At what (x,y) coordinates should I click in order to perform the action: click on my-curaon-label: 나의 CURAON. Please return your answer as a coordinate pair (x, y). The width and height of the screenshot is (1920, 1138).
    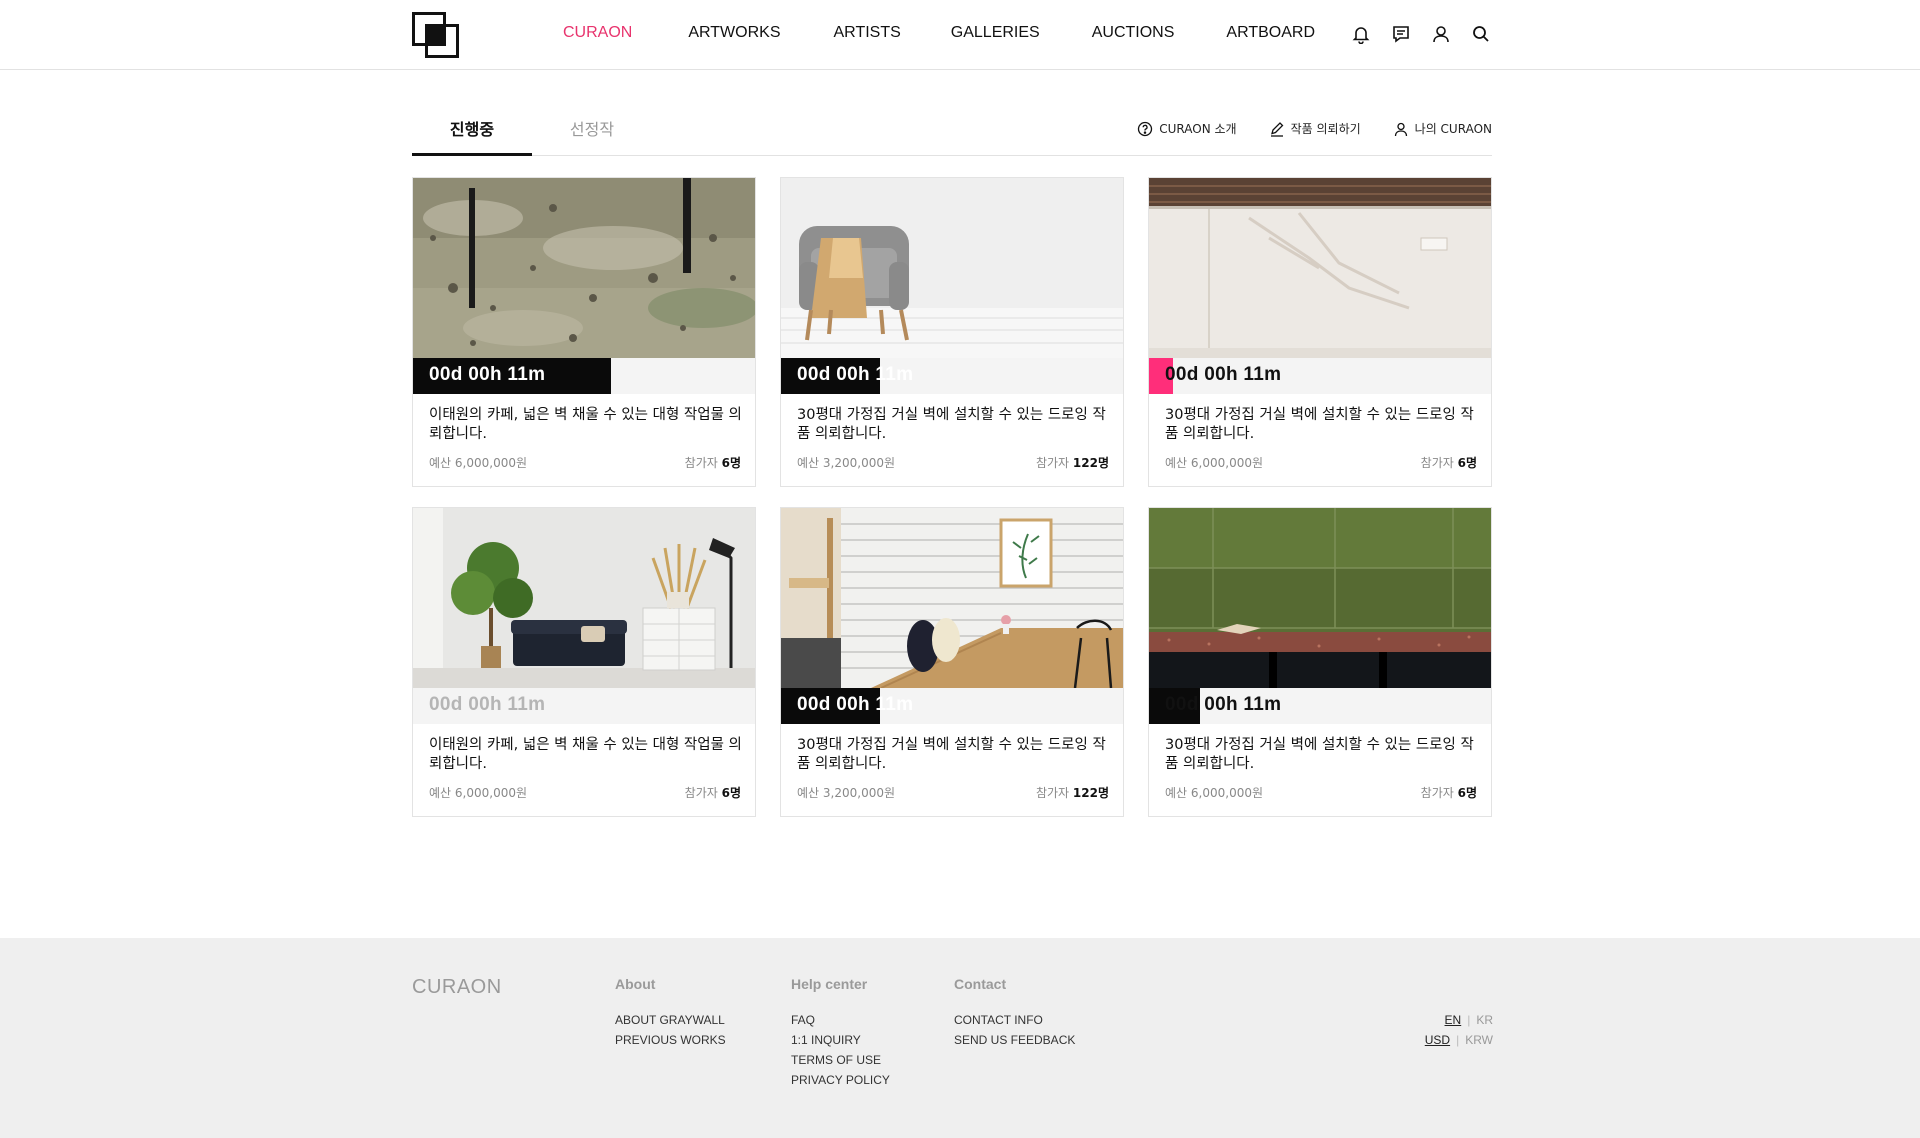
    Looking at the image, I should click on (1453, 129).